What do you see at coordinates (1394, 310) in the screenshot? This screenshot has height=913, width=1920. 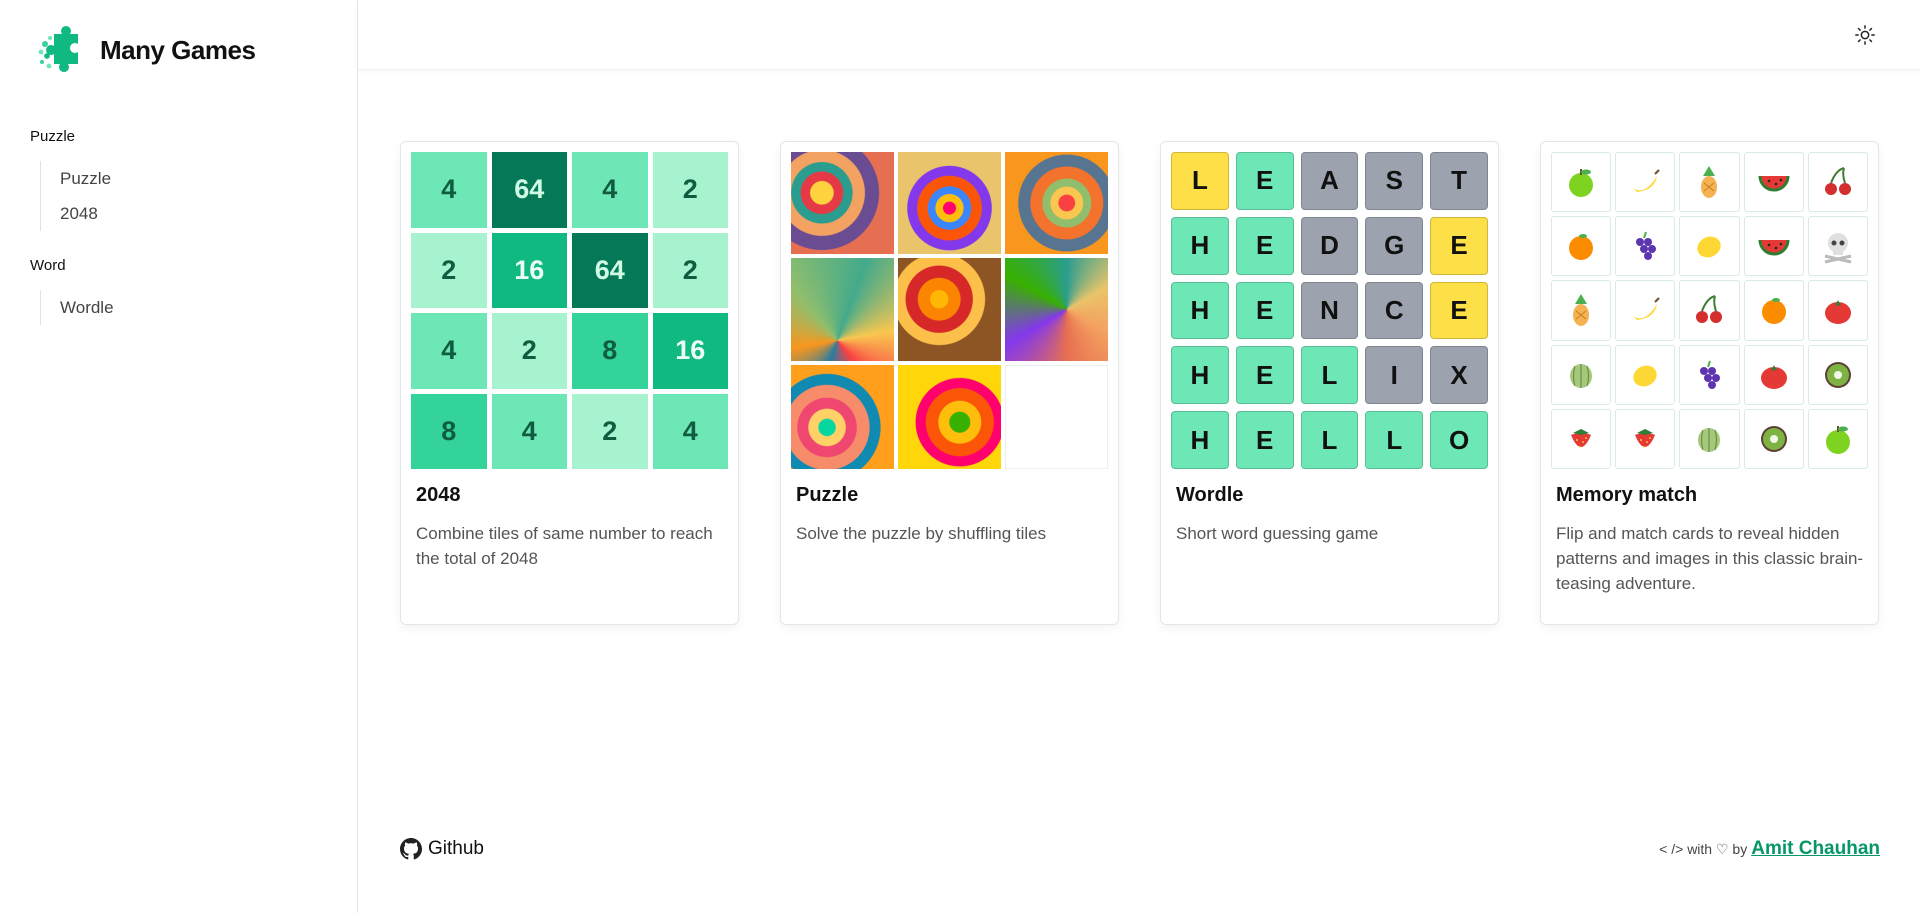 I see `wordle-letter-tile: C` at bounding box center [1394, 310].